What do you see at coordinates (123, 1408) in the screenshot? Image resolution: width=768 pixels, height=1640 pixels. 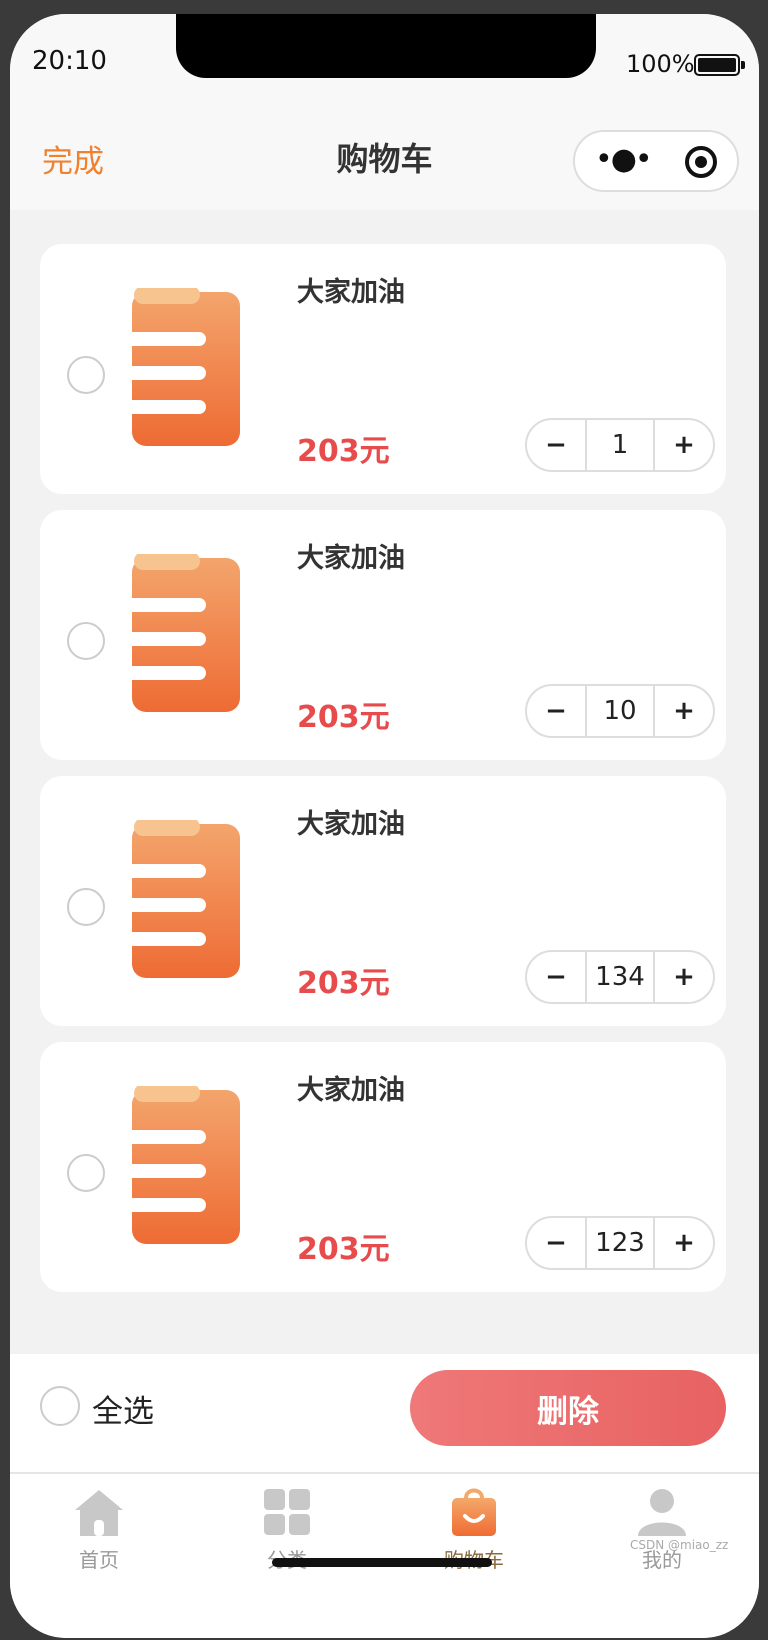 I see `select-all-label: 全选` at bounding box center [123, 1408].